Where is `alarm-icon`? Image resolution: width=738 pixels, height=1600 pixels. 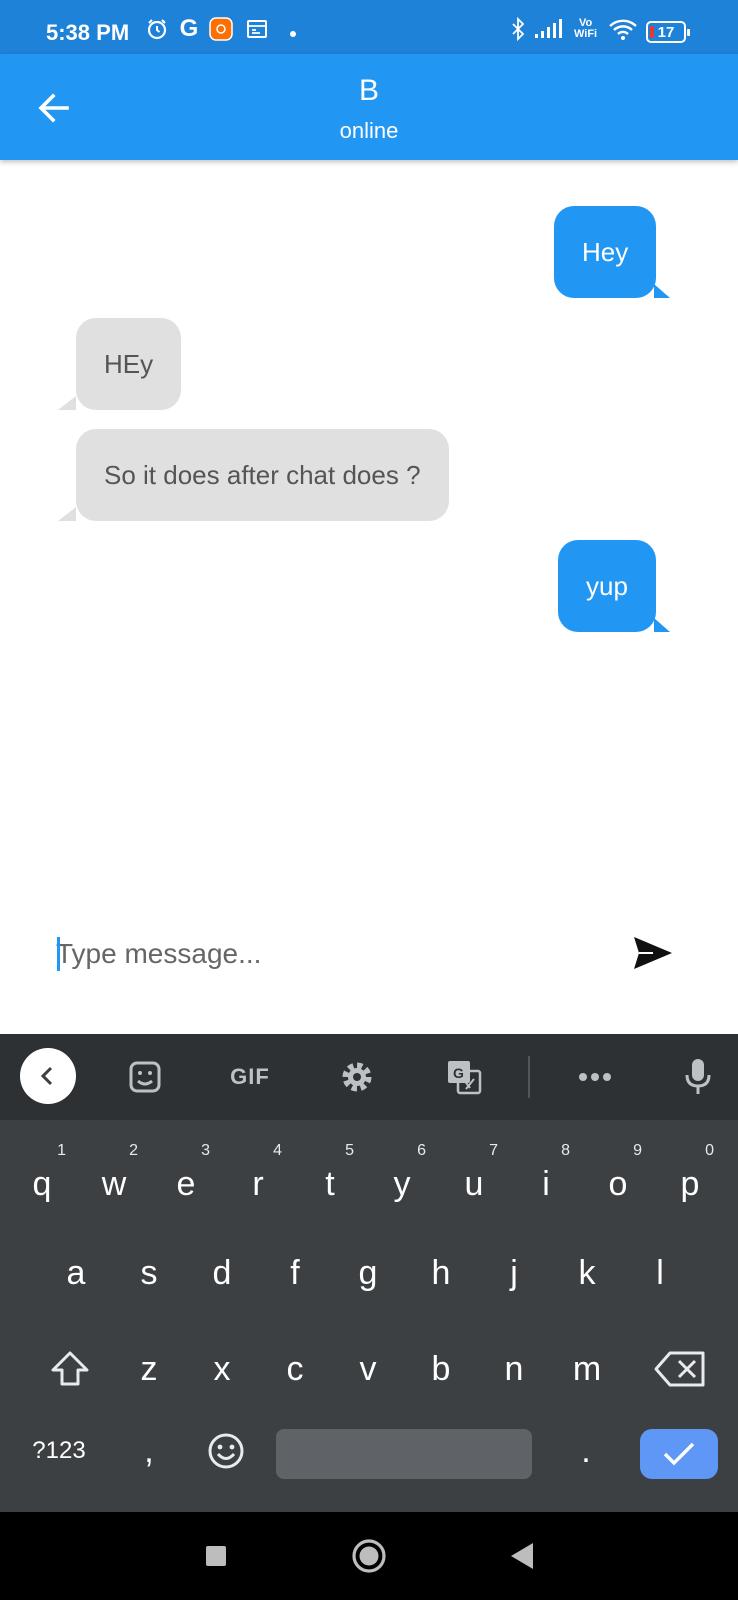 alarm-icon is located at coordinates (157, 29).